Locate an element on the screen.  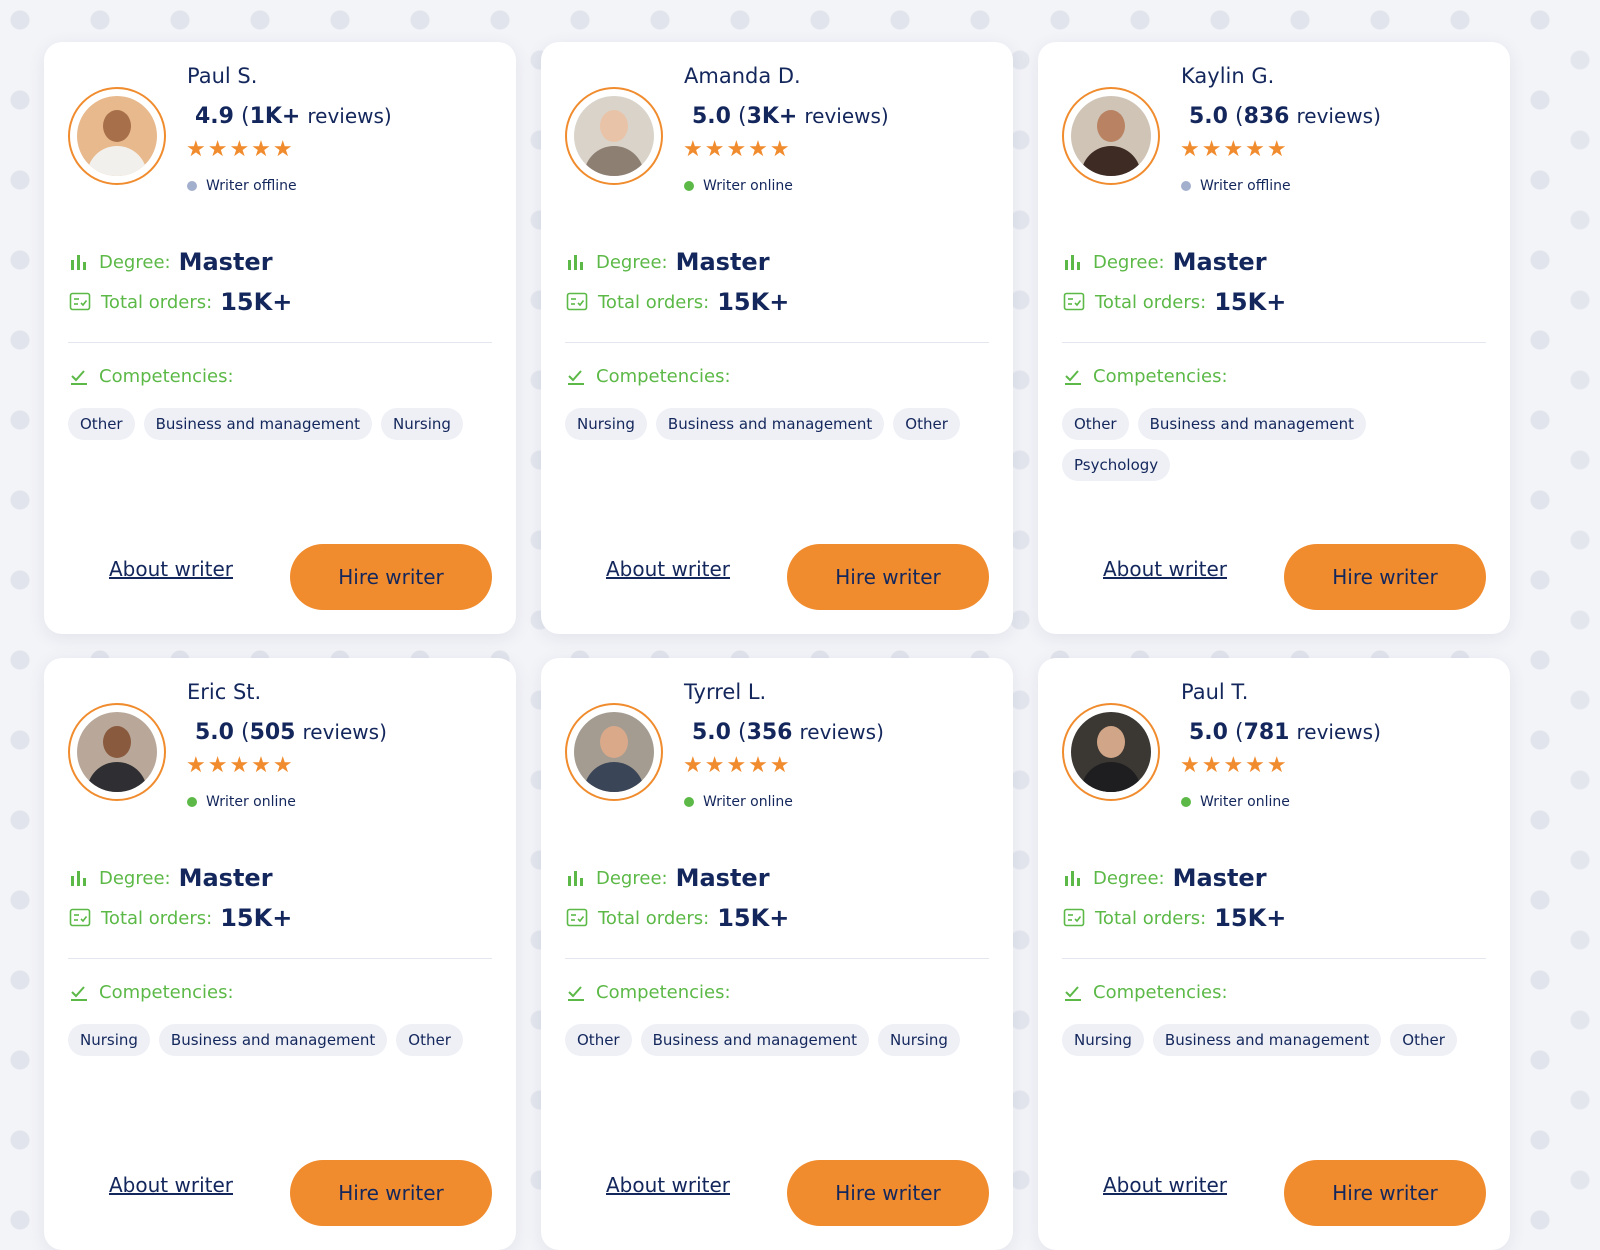
writer-rating: 5.0 (356 reviews) is located at coordinates (788, 732).